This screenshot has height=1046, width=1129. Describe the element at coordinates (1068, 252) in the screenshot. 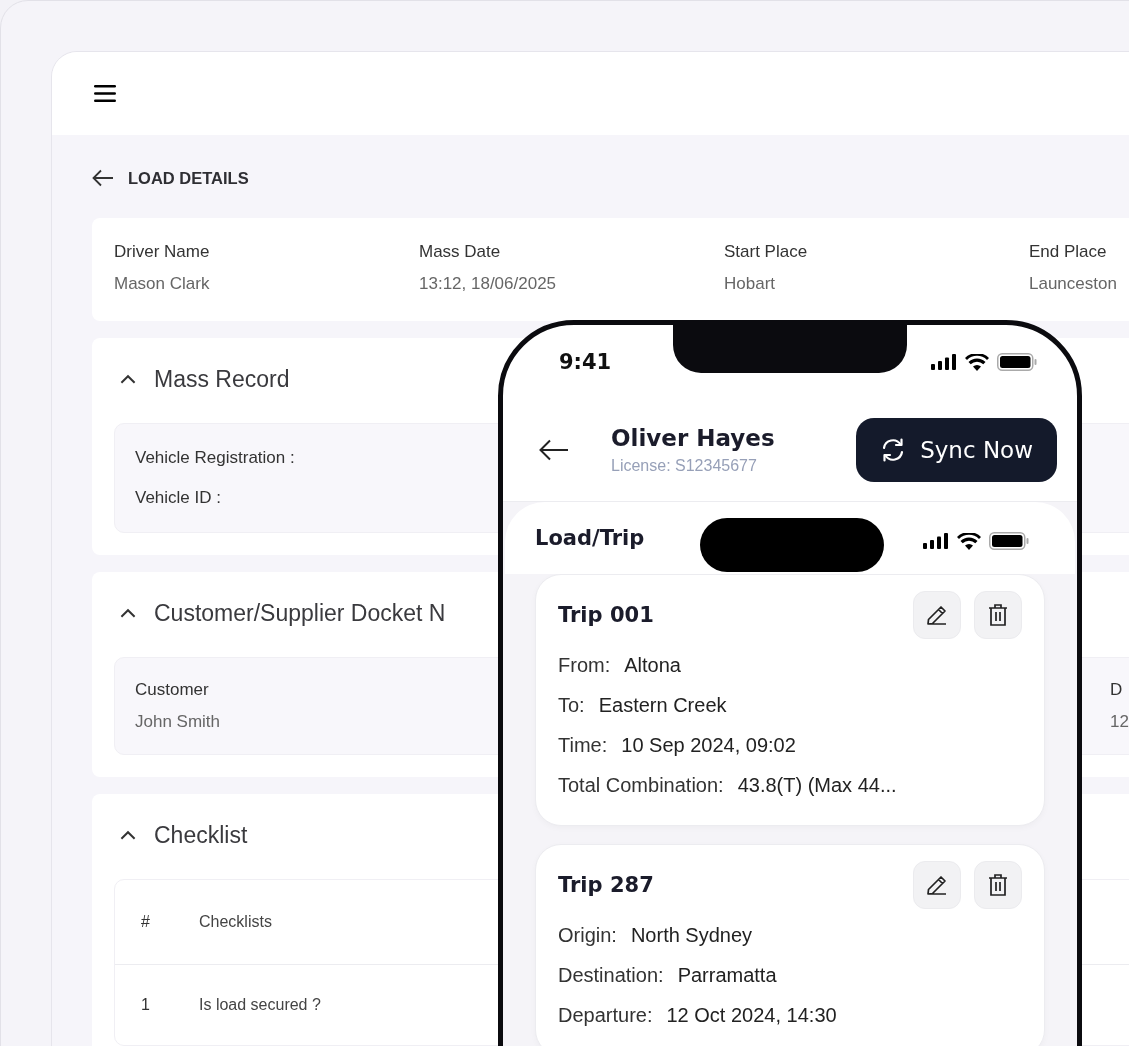

I see `field-label: End Place` at that location.